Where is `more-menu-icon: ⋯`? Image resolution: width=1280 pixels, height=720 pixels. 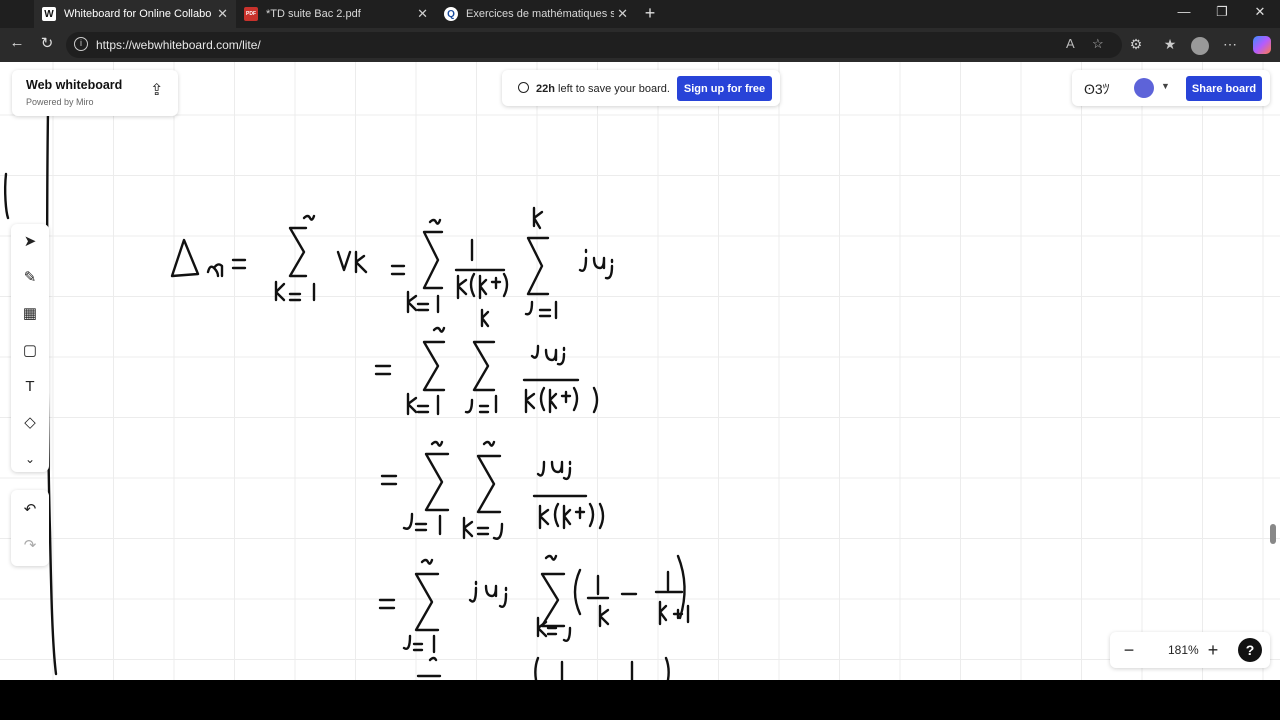
more-menu-icon: ⋯ is located at coordinates (1230, 44).